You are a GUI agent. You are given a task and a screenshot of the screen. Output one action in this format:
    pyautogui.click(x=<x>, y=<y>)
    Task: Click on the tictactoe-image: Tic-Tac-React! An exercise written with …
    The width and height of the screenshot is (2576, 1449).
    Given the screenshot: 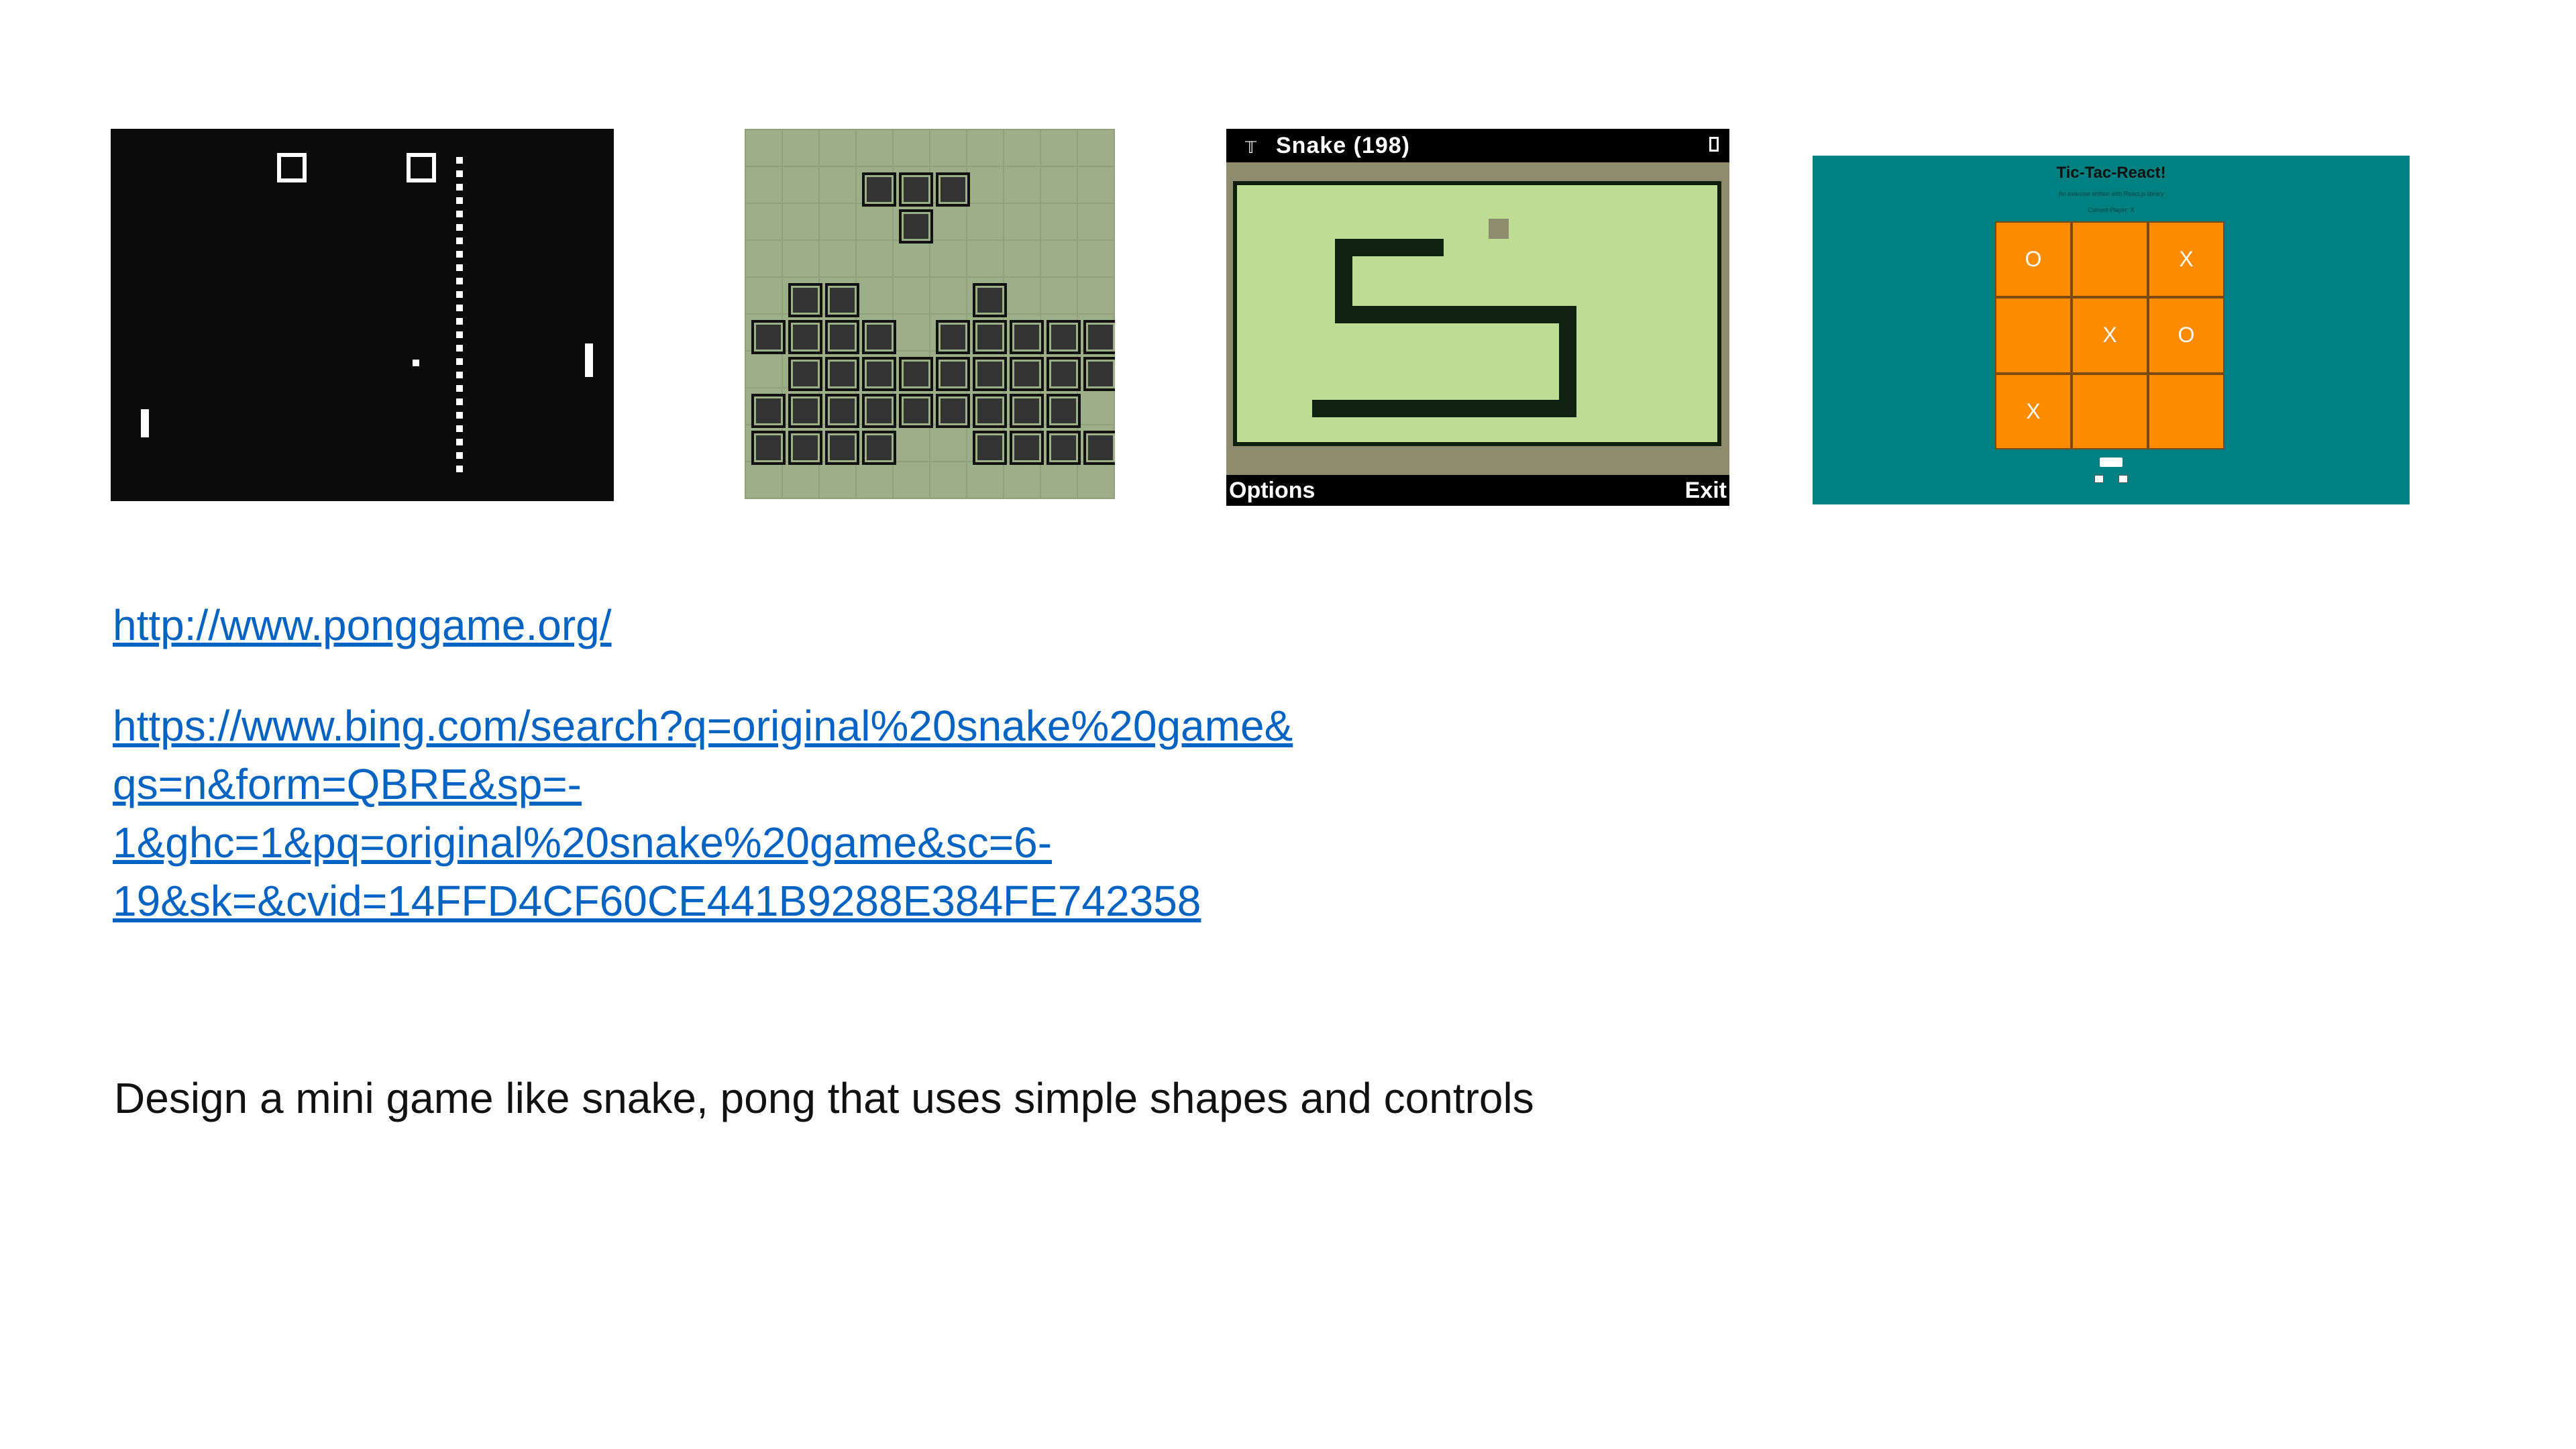 What is the action you would take?
    pyautogui.click(x=2111, y=330)
    